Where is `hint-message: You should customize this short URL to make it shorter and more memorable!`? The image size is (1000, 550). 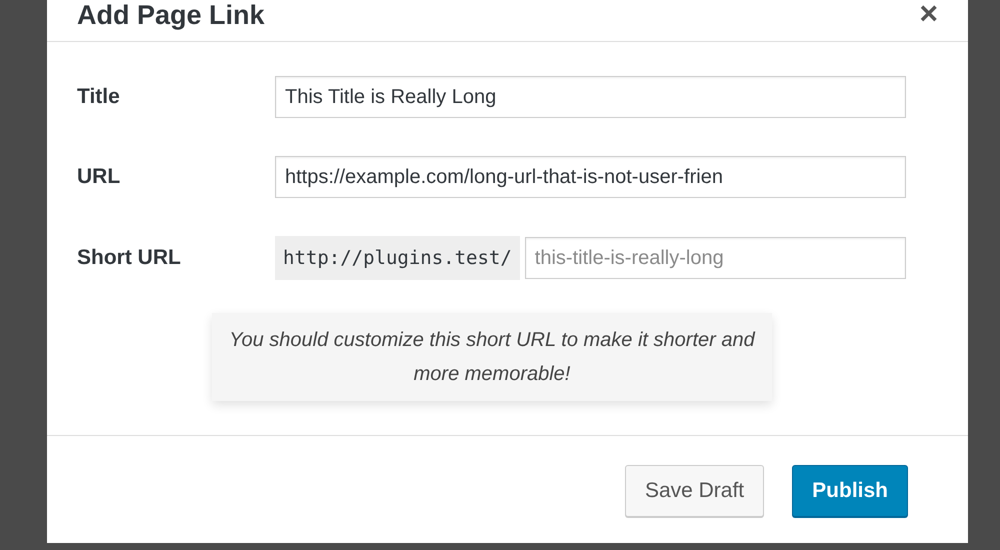 hint-message: You should customize this short URL to make it shorter and more memorable! is located at coordinates (492, 357).